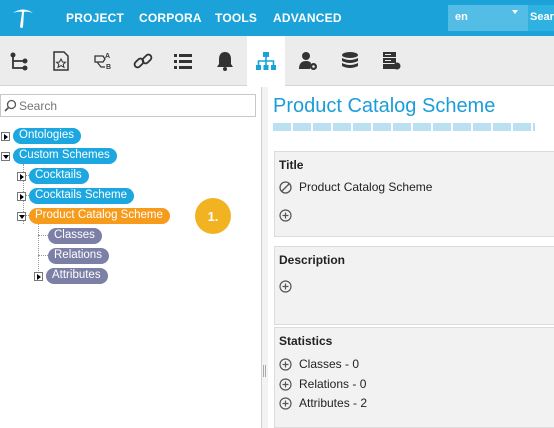 Image resolution: width=554 pixels, height=428 pixels. What do you see at coordinates (99, 216) in the screenshot?
I see `tree-node-label-selected: Product Catalog Scheme` at bounding box center [99, 216].